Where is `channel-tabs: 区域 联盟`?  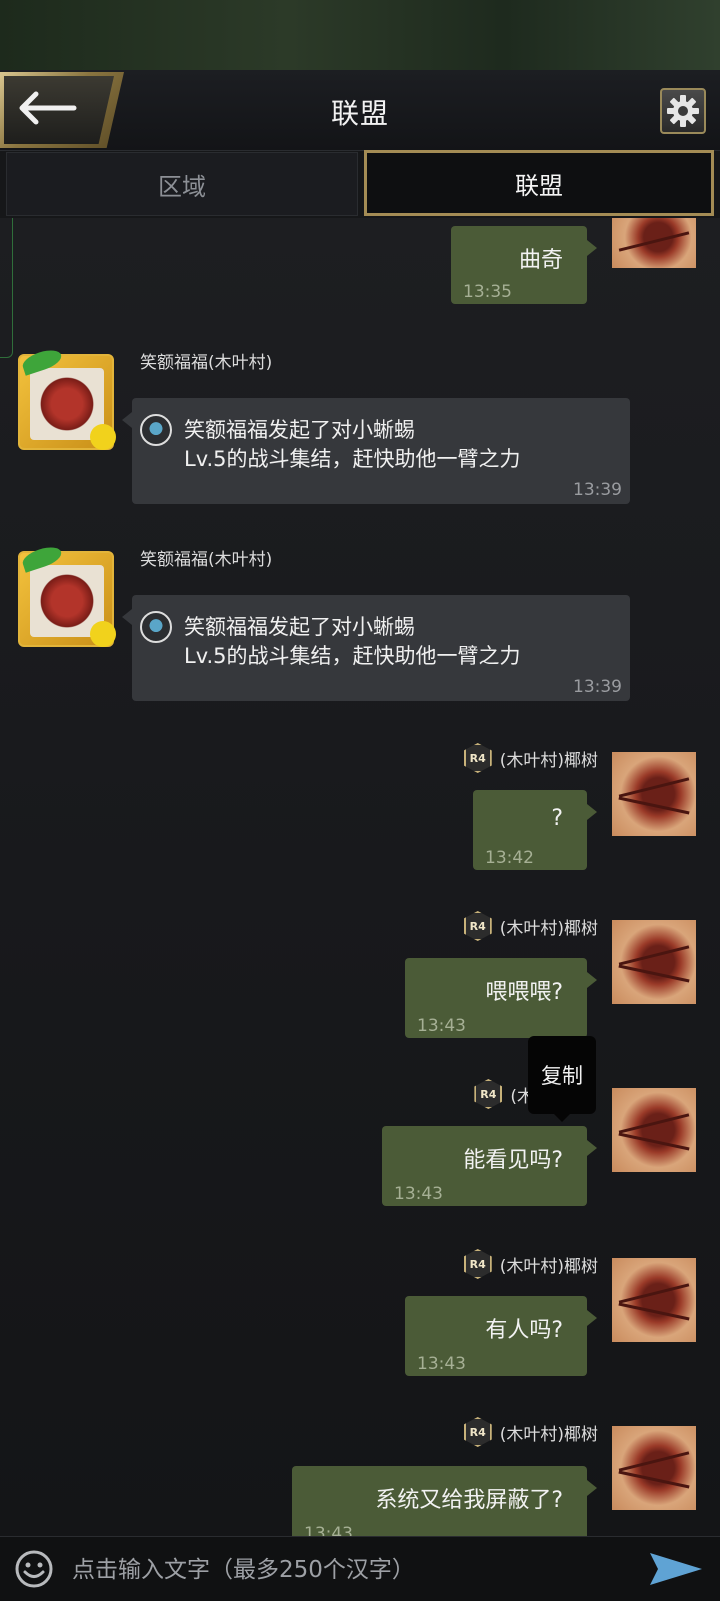 channel-tabs: 区域 联盟 is located at coordinates (360, 184).